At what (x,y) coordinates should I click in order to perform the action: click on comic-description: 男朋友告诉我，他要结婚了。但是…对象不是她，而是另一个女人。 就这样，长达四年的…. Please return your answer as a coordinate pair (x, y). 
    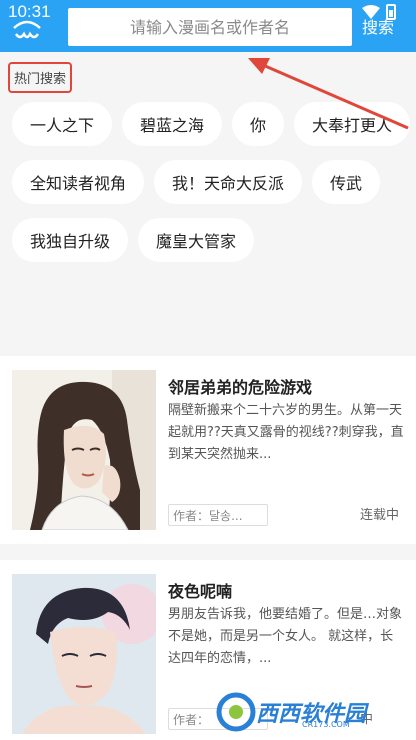
    Looking at the image, I should click on (285, 636).